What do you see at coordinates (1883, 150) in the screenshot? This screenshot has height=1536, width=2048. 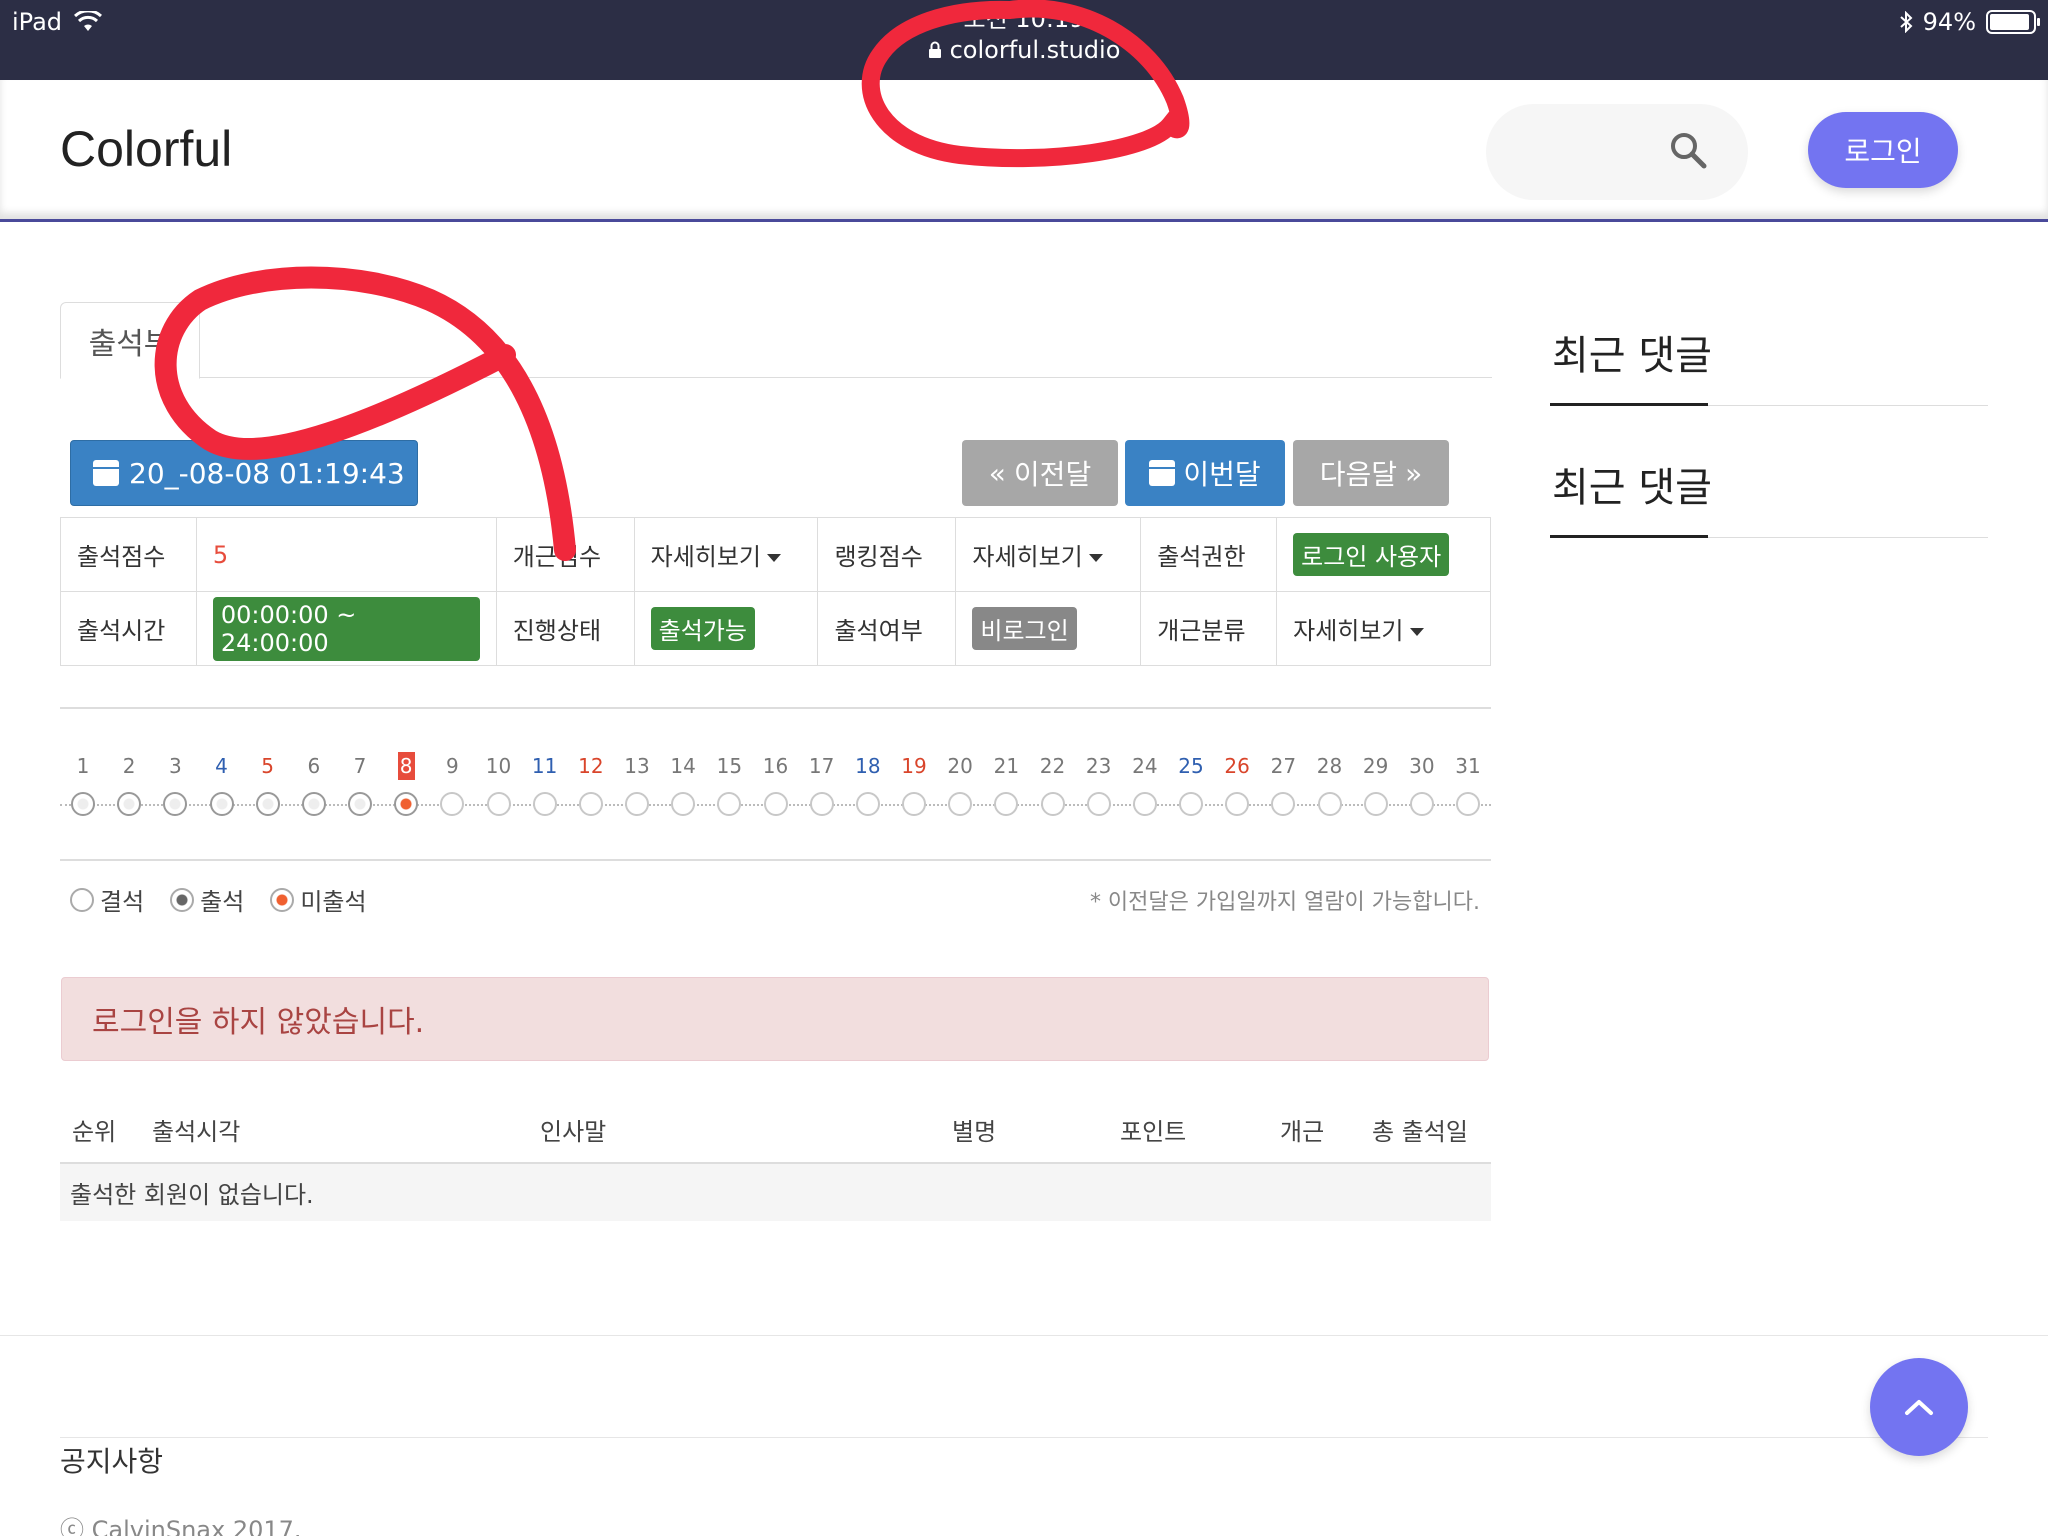 I see `login-button: 로그인` at bounding box center [1883, 150].